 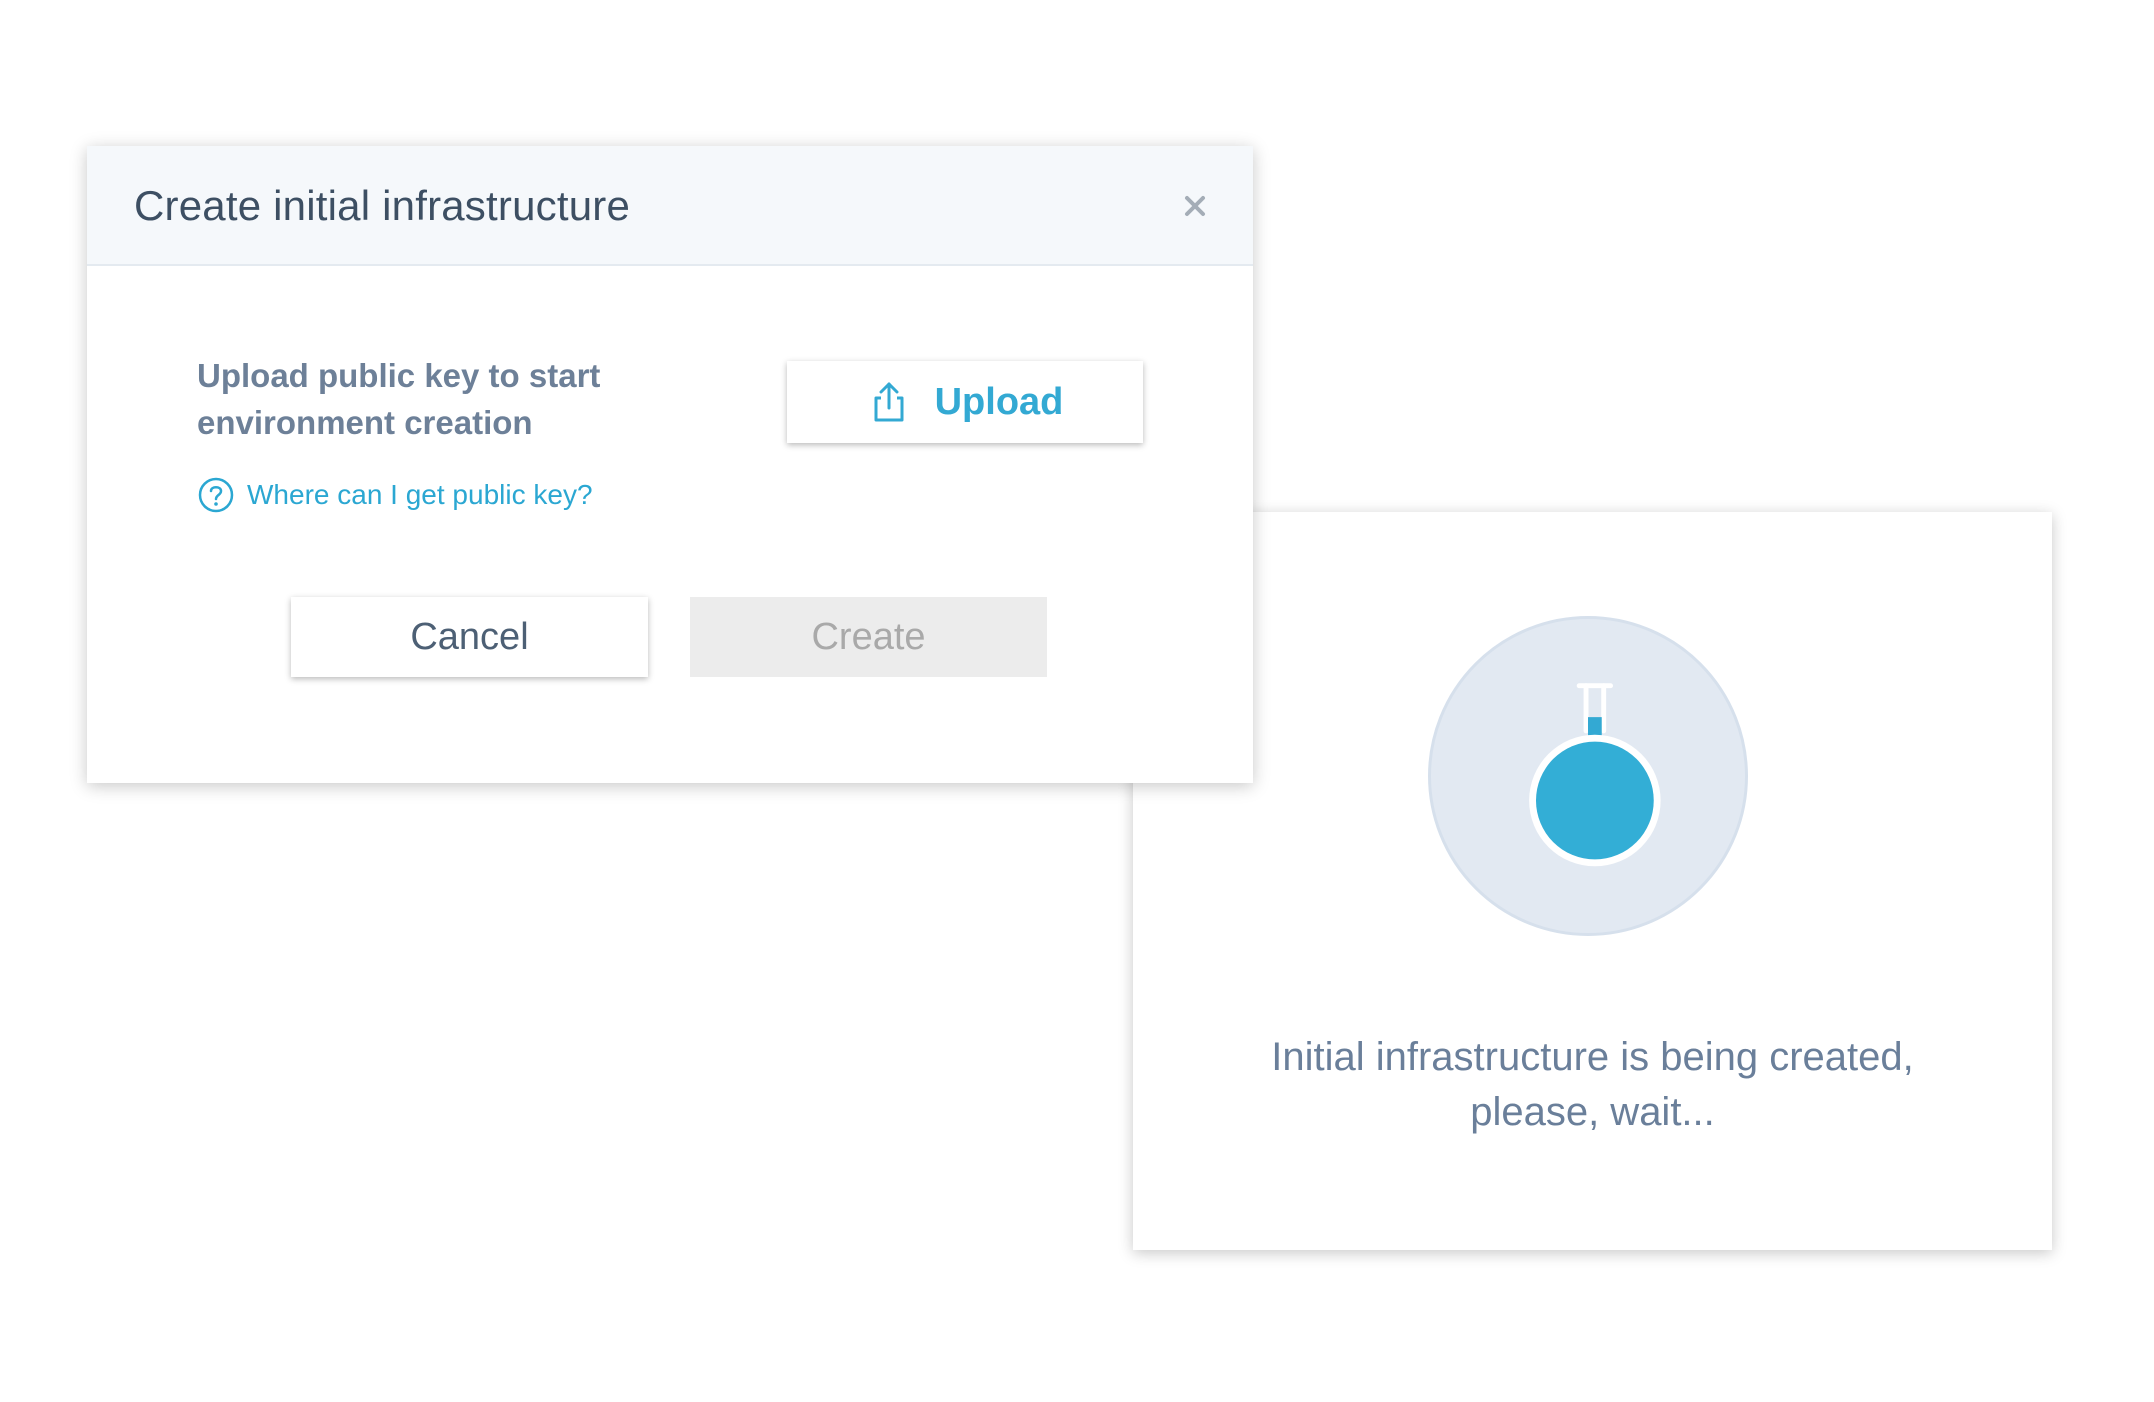 I want to click on upload-icon, so click(x=889, y=402).